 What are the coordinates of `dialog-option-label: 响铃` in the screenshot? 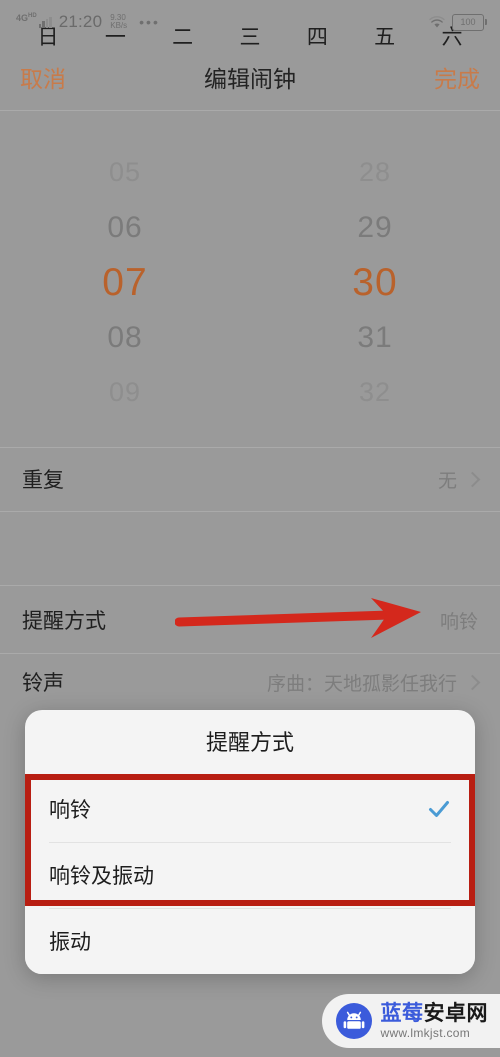 It's located at (70, 810).